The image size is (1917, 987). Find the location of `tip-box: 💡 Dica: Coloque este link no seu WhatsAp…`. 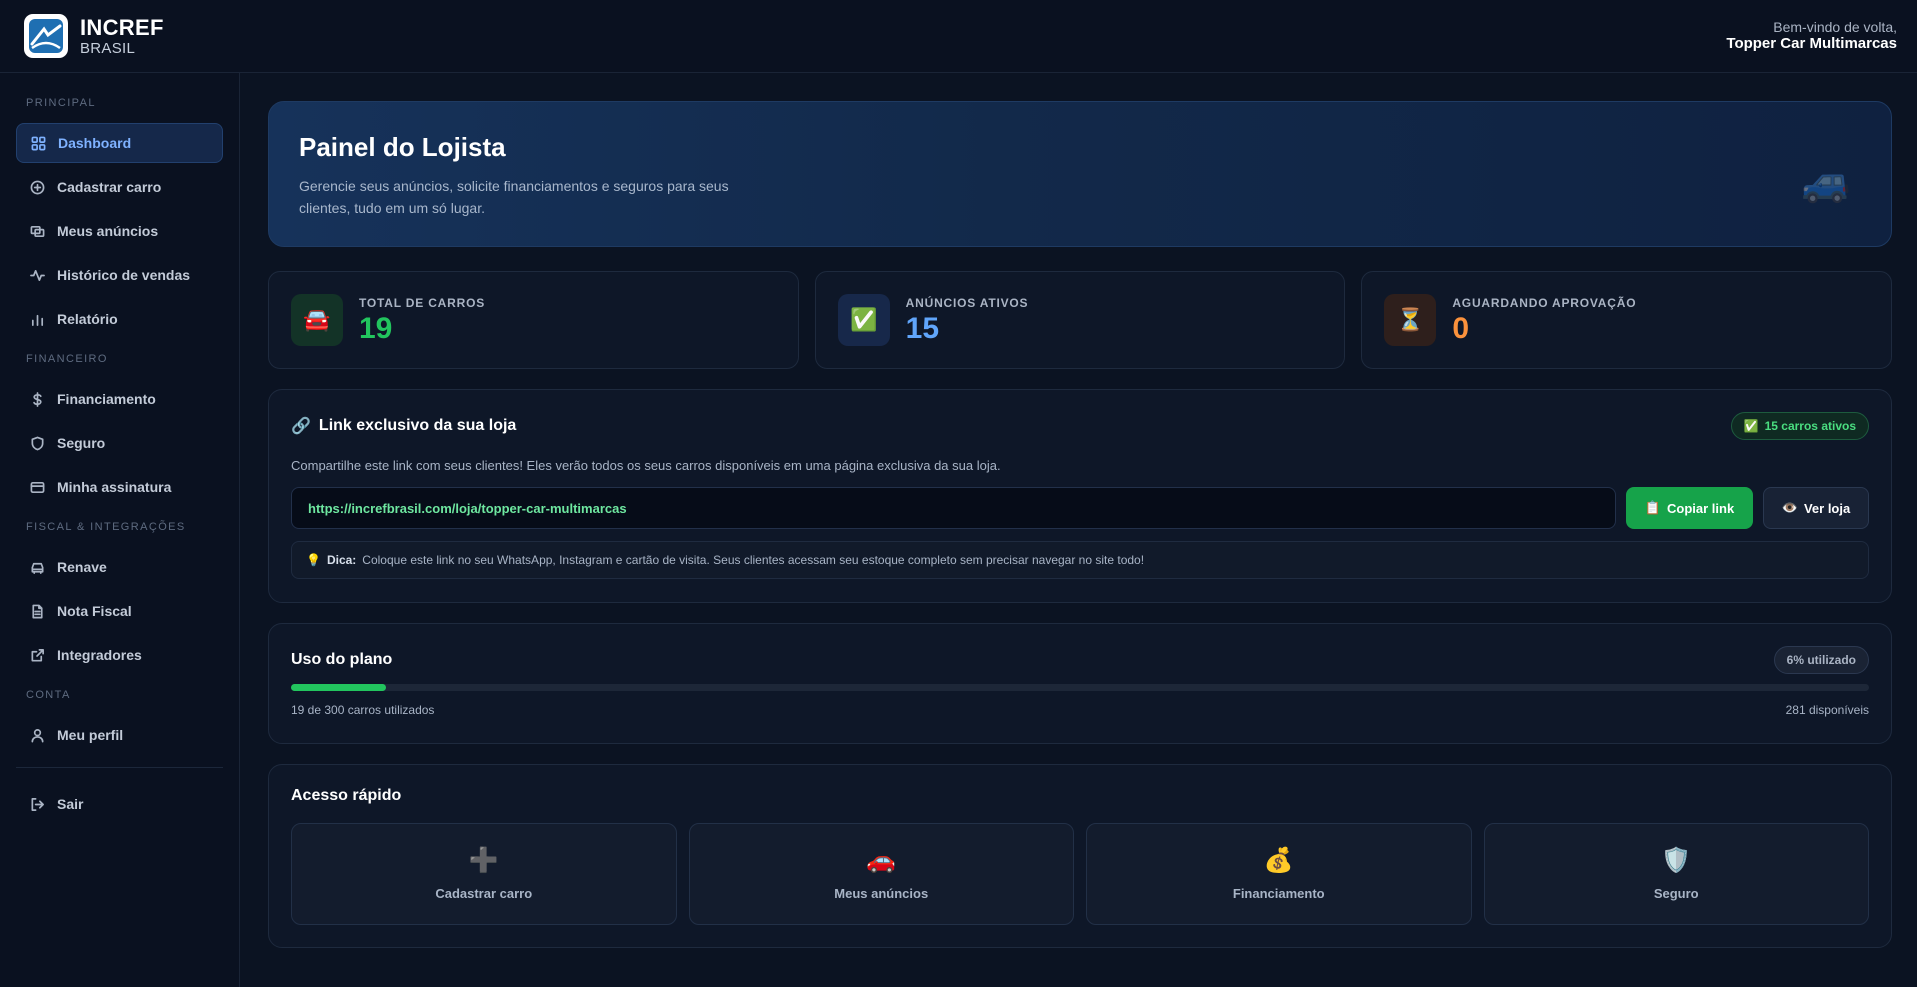

tip-box: 💡 Dica: Coloque este link no seu WhatsAp… is located at coordinates (1080, 560).